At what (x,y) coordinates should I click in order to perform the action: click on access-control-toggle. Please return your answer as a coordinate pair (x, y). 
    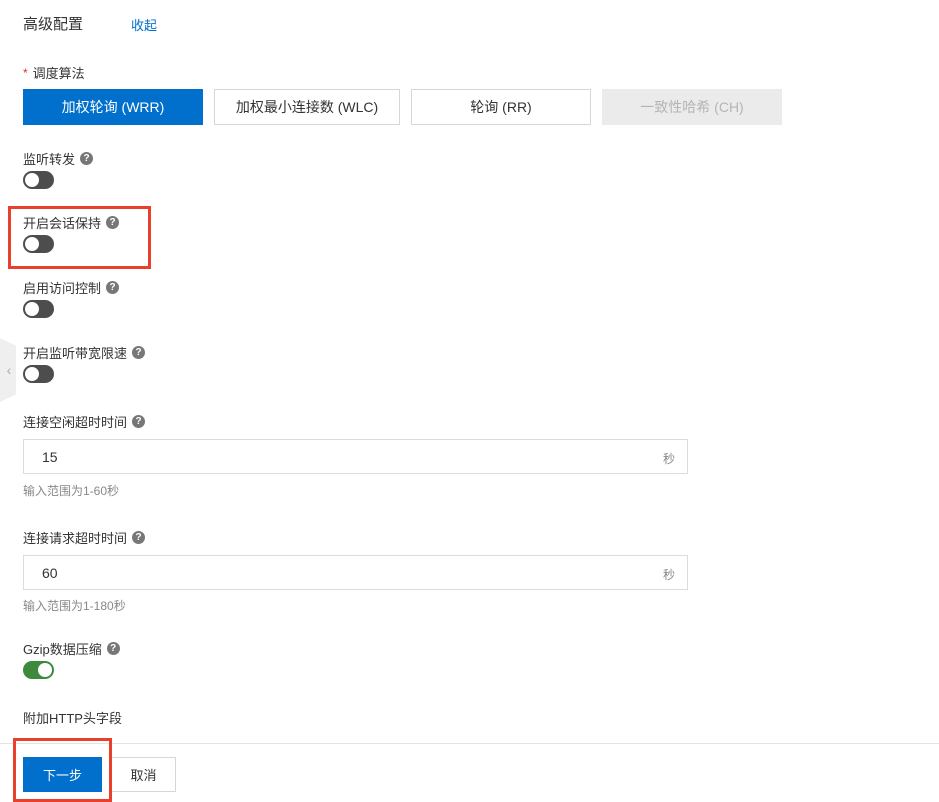
    Looking at the image, I should click on (38, 309).